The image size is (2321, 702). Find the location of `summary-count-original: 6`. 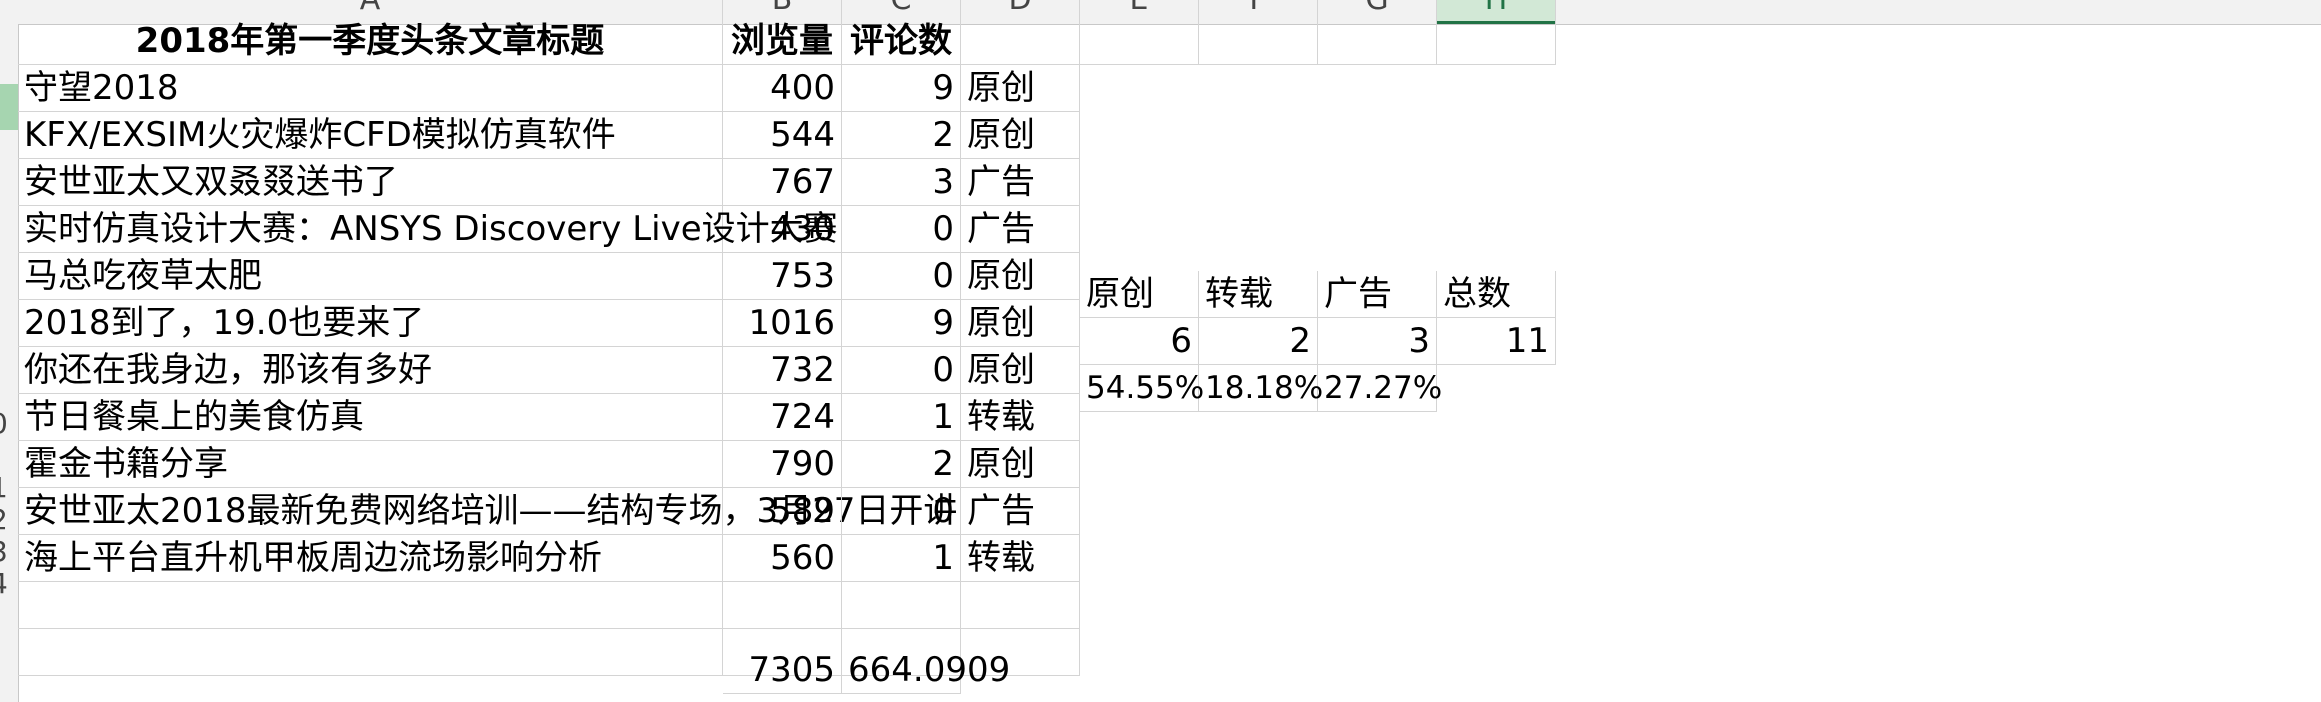

summary-count-original: 6 is located at coordinates (1139, 341).